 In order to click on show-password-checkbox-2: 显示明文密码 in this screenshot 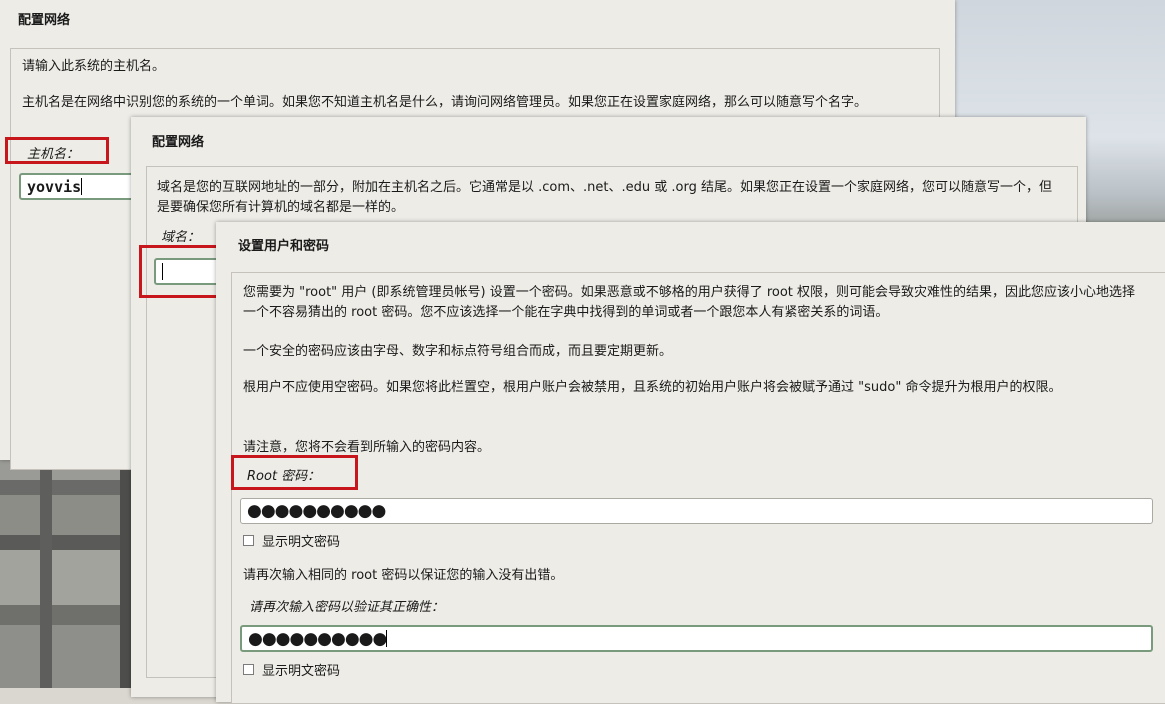, I will do `click(291, 669)`.